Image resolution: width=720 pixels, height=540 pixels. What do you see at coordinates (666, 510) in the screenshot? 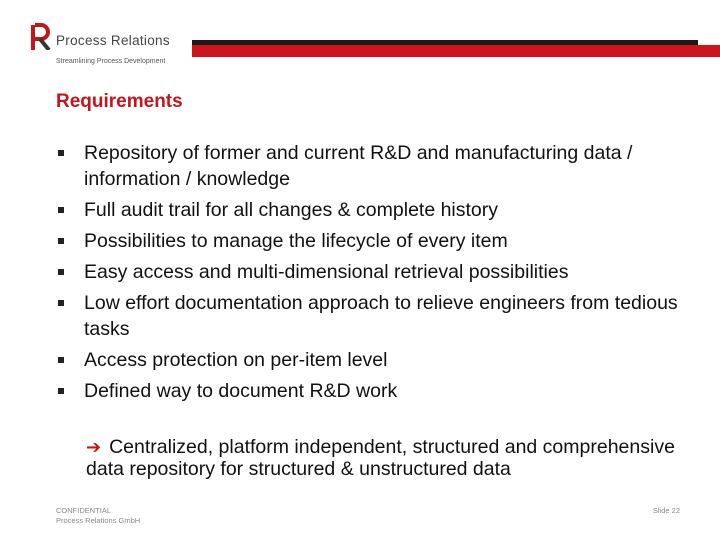
I see `slide-number: Slide 22` at bounding box center [666, 510].